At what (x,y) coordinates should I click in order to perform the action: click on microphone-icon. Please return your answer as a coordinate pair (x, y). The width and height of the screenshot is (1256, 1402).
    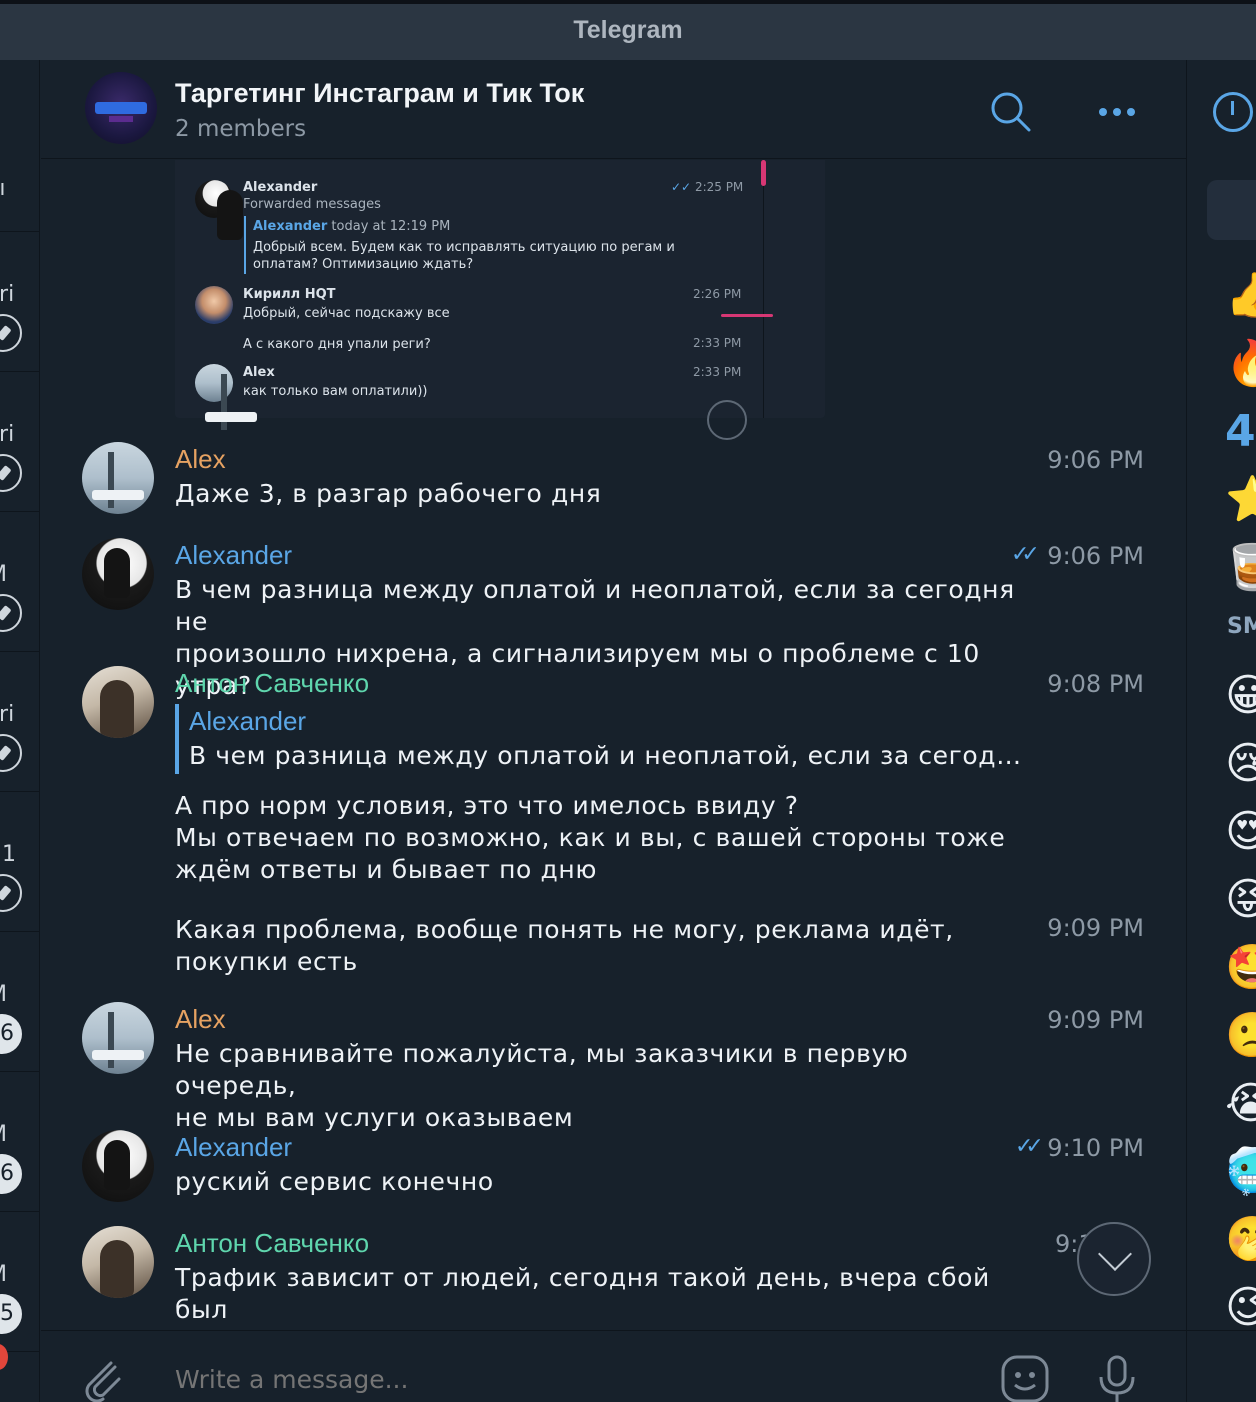
    Looking at the image, I should click on (1117, 1377).